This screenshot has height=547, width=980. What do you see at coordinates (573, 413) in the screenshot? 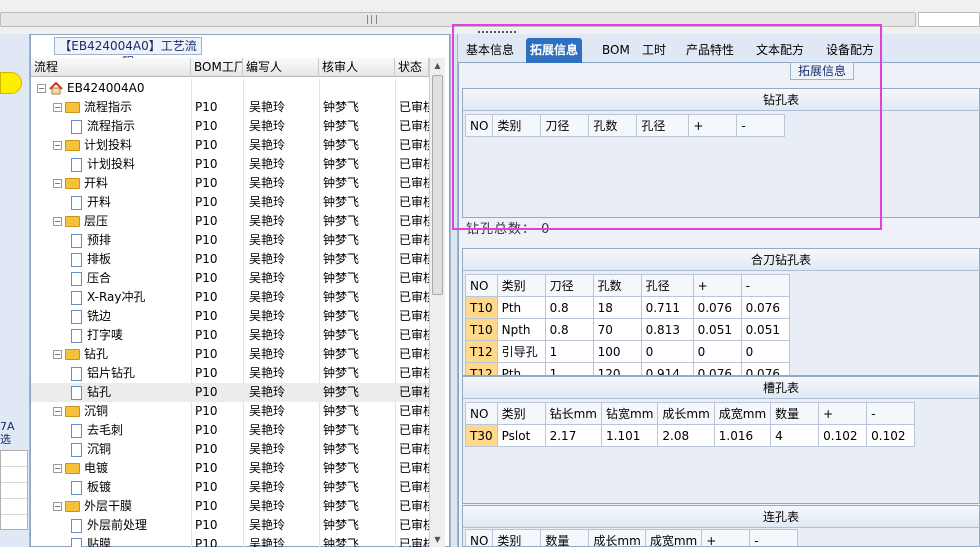
I see `header-cell: 钻长mm` at bounding box center [573, 413].